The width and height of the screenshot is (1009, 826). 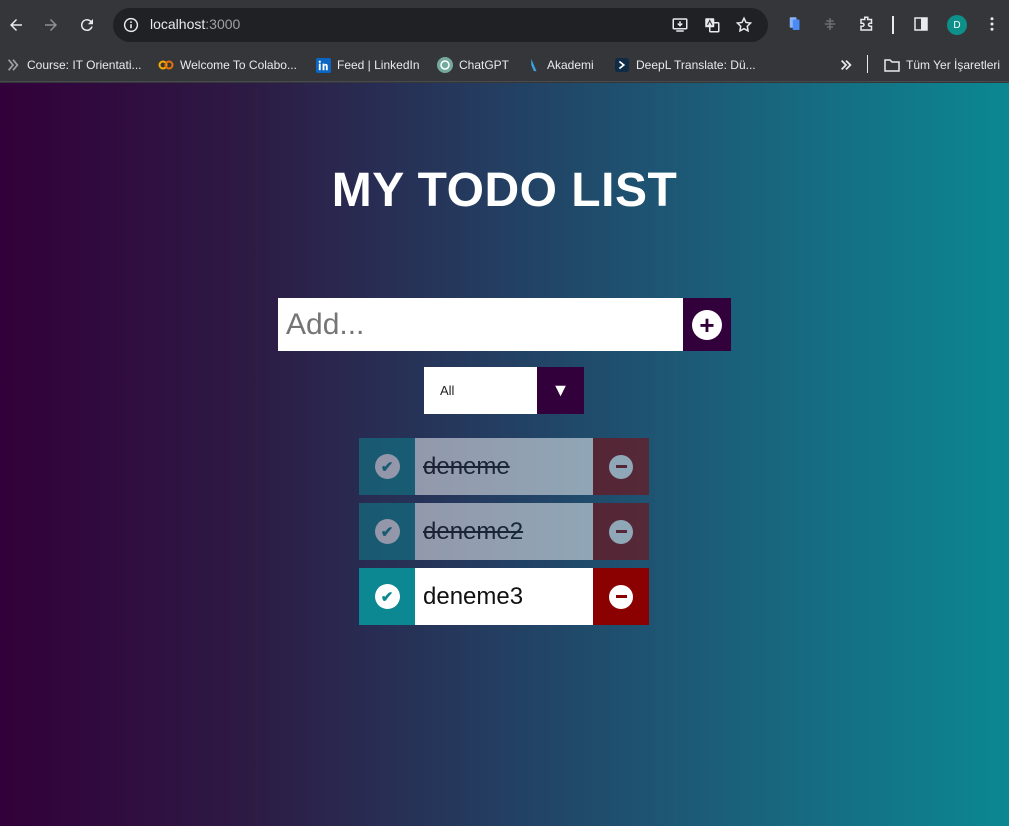 I want to click on filter-selected-value: All, so click(x=480, y=390).